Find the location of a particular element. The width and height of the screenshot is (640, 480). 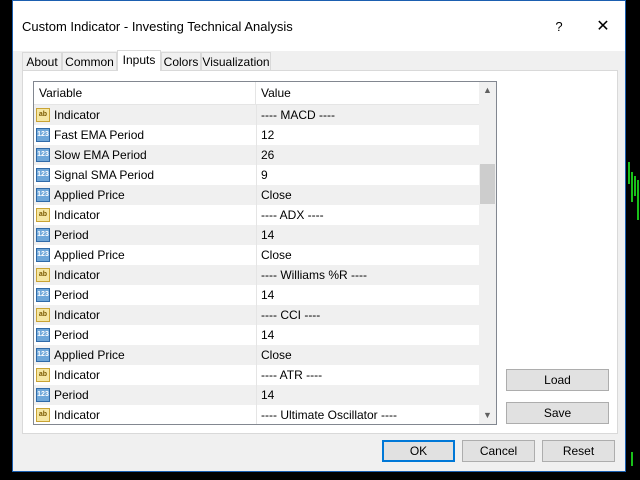

variable-cell: Fast EMA Period is located at coordinates (99, 135).